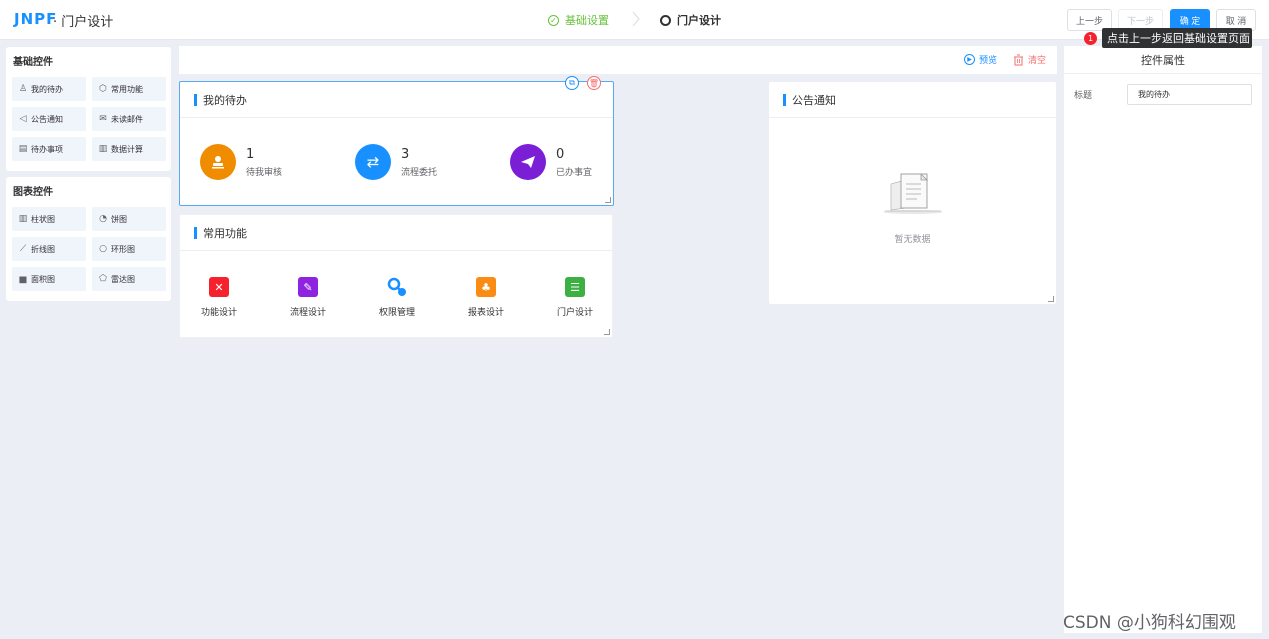 The height and width of the screenshot is (639, 1269). What do you see at coordinates (551, 162) in the screenshot?
I see `todo-done: 0 已办事宜` at bounding box center [551, 162].